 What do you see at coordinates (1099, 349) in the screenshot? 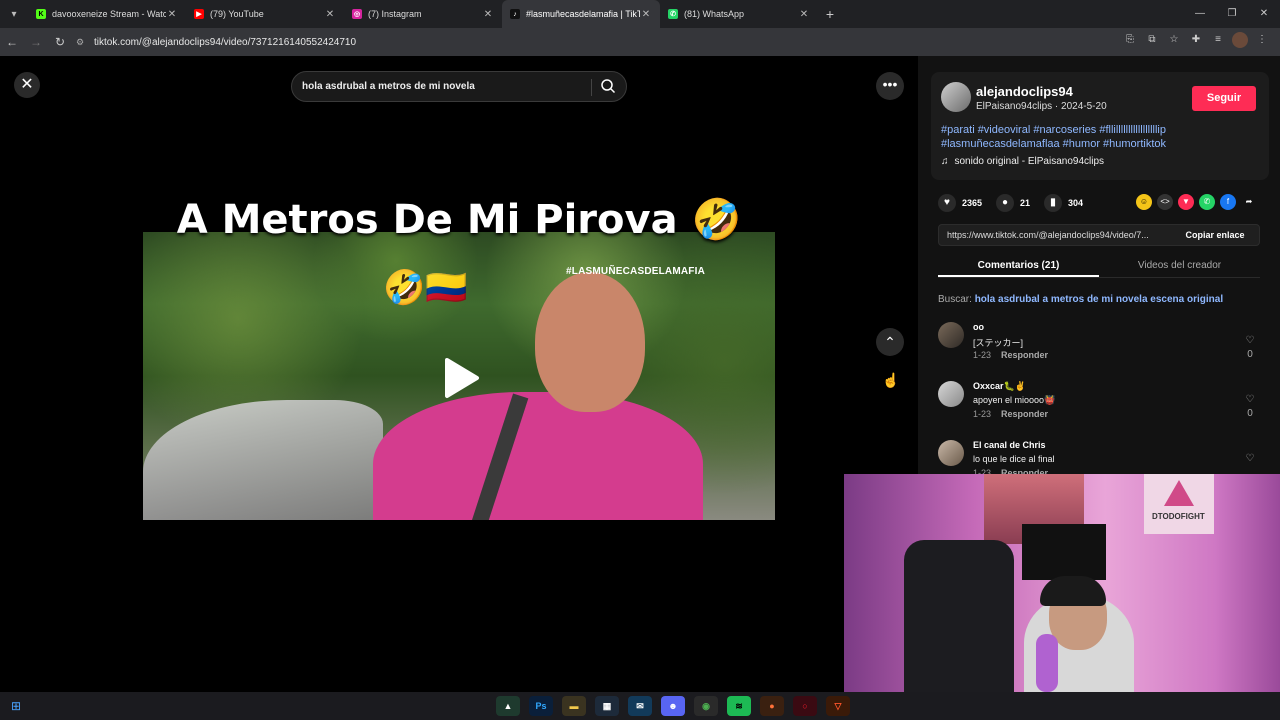
I see `list-item: oo [ステッカー] 1-23 Responder ♡ 0` at bounding box center [1099, 349].